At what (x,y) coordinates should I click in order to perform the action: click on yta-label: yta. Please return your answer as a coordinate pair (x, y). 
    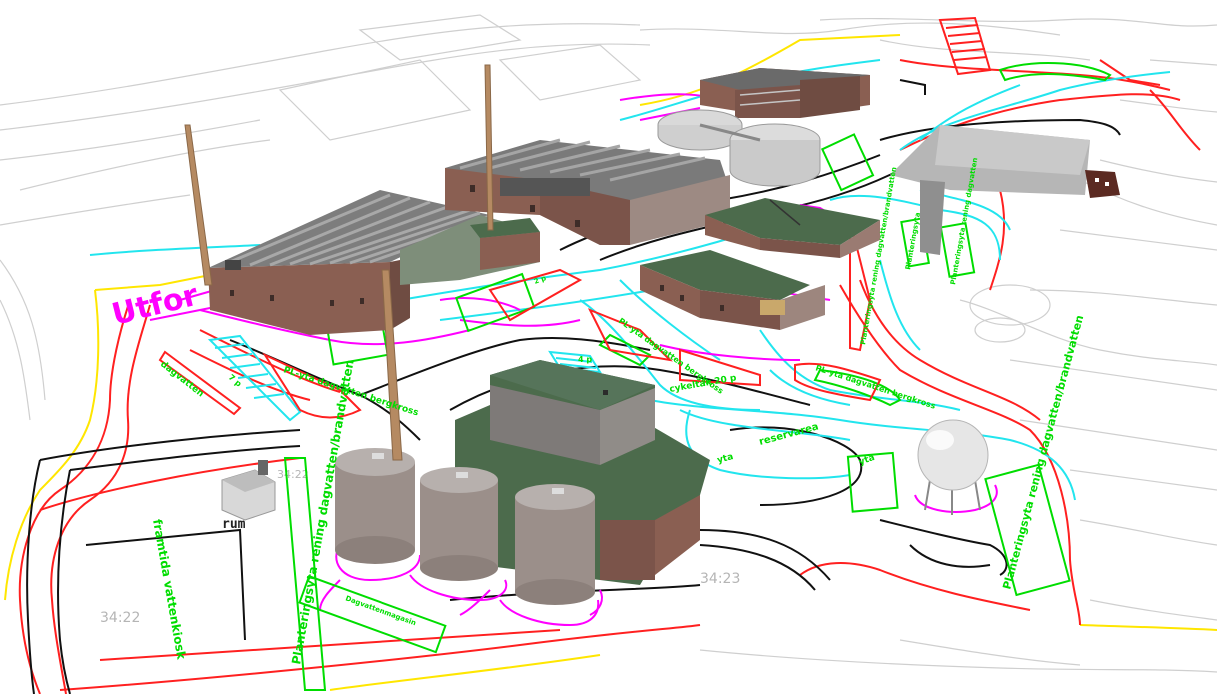
    Looking at the image, I should click on (725, 459).